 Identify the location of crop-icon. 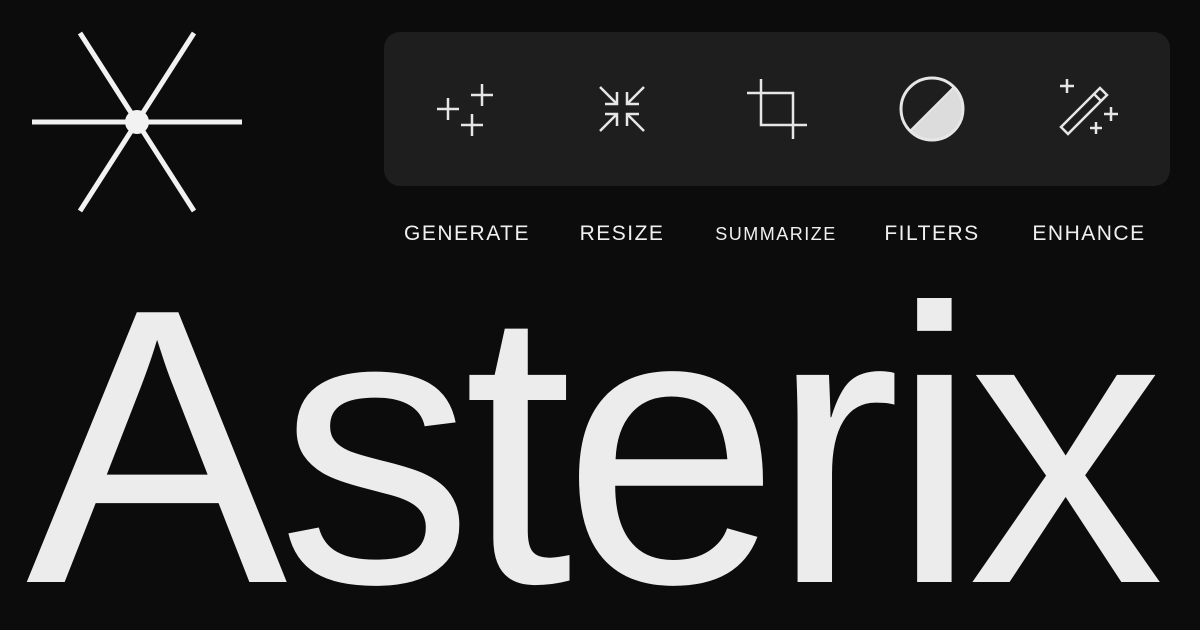
(777, 109).